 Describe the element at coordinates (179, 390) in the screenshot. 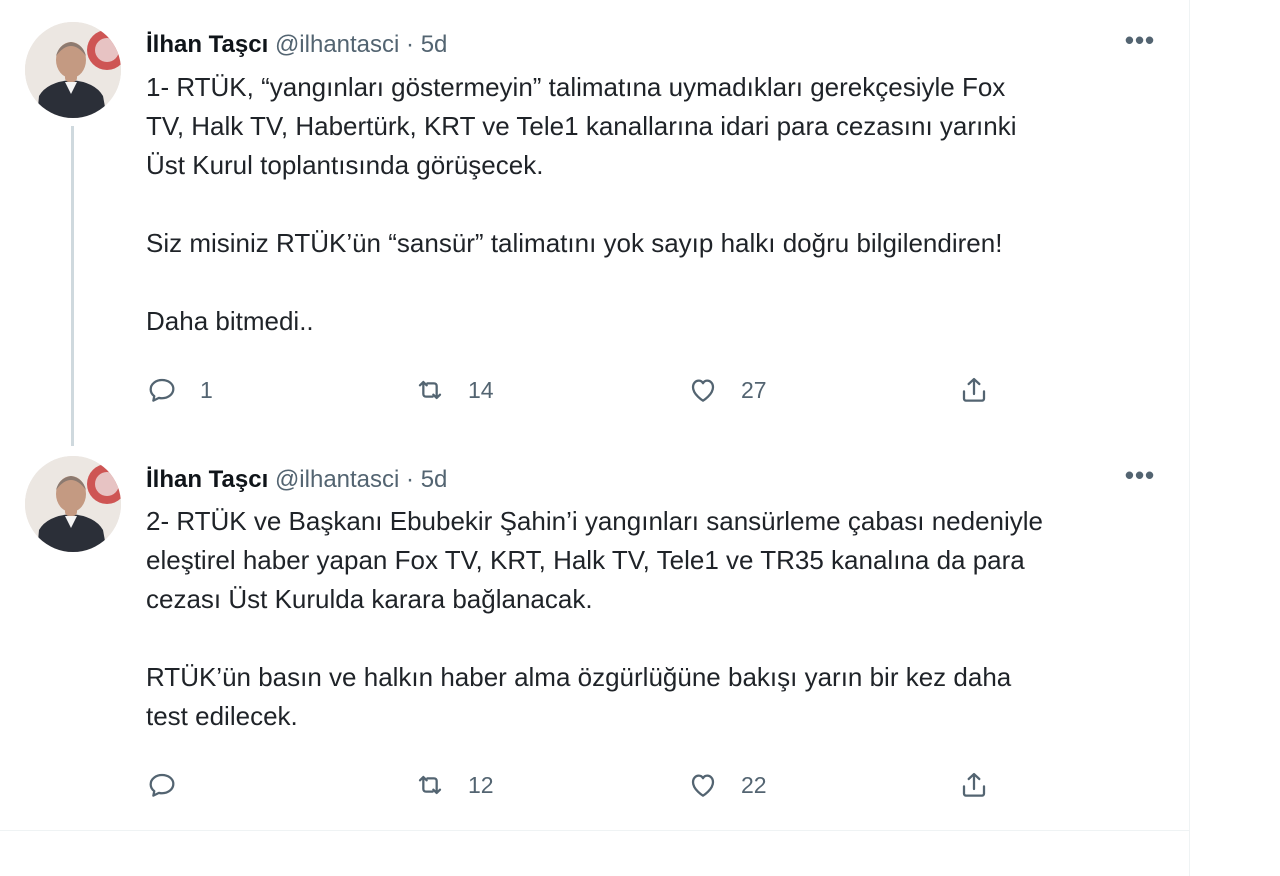

I see `reply-button: 1` at that location.